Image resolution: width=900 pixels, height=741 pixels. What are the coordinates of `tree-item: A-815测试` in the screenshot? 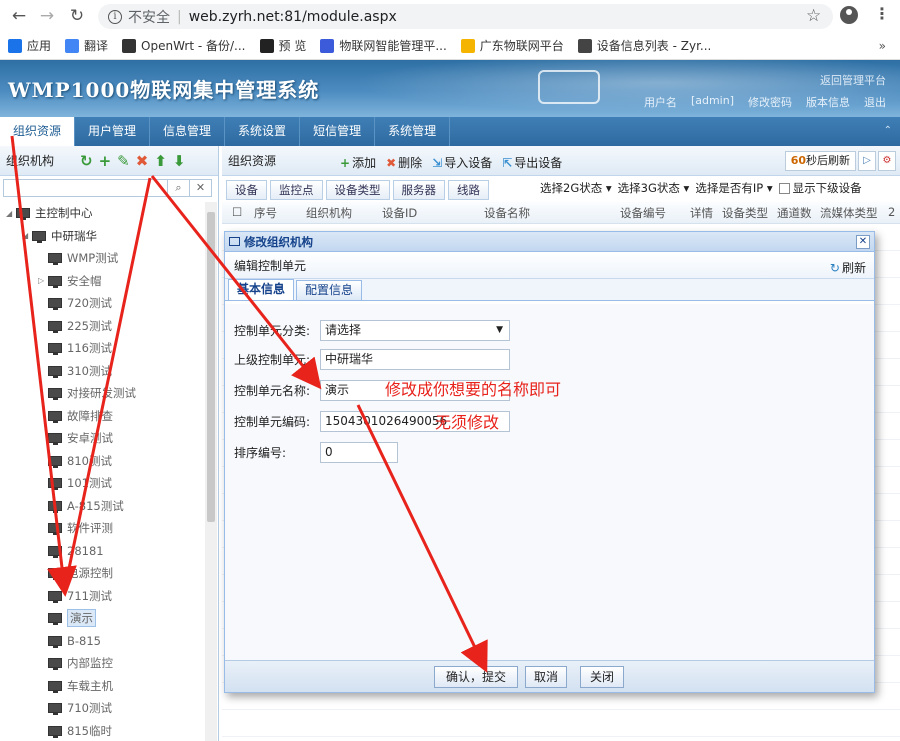 It's located at (102, 506).